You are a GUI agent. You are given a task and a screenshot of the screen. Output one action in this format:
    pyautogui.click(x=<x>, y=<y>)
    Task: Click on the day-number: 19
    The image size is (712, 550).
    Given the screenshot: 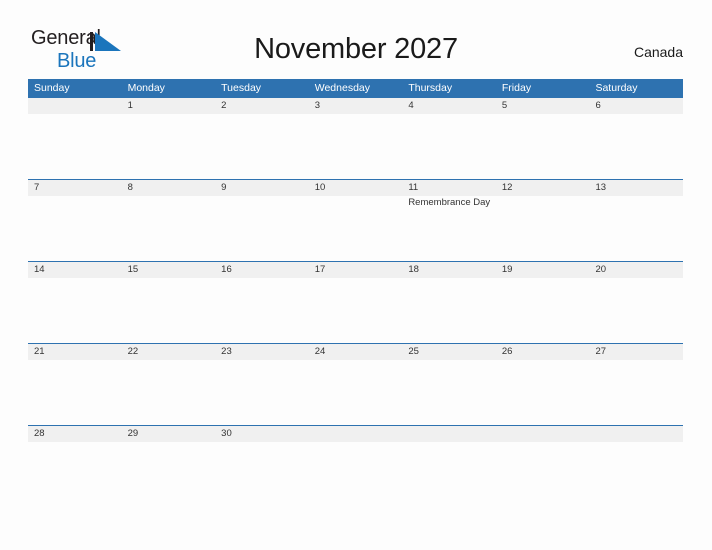 What is the action you would take?
    pyautogui.click(x=543, y=270)
    